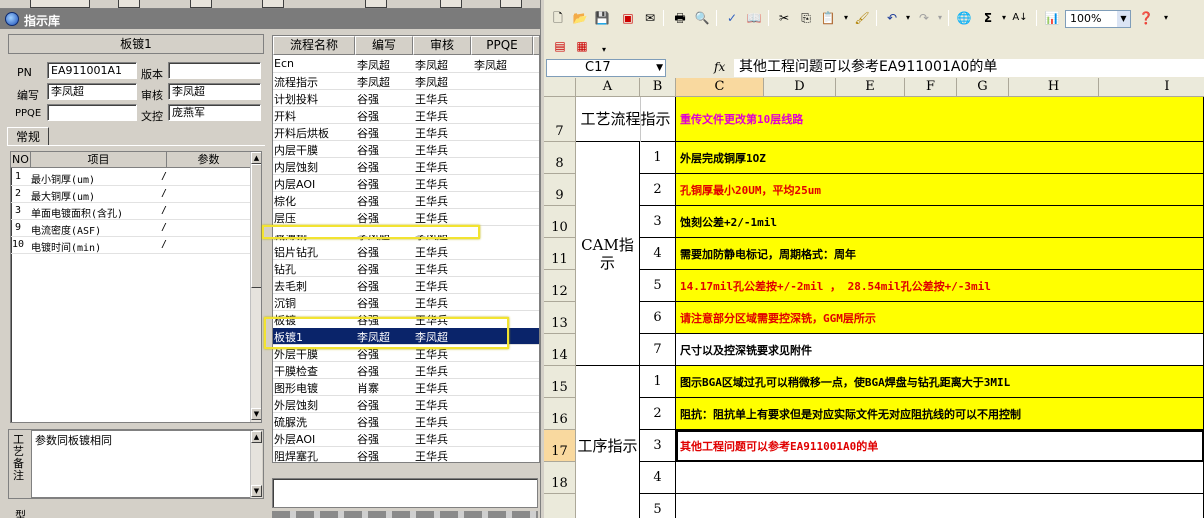 The height and width of the screenshot is (518, 1204). I want to click on permission-icon: ▣, so click(628, 18).